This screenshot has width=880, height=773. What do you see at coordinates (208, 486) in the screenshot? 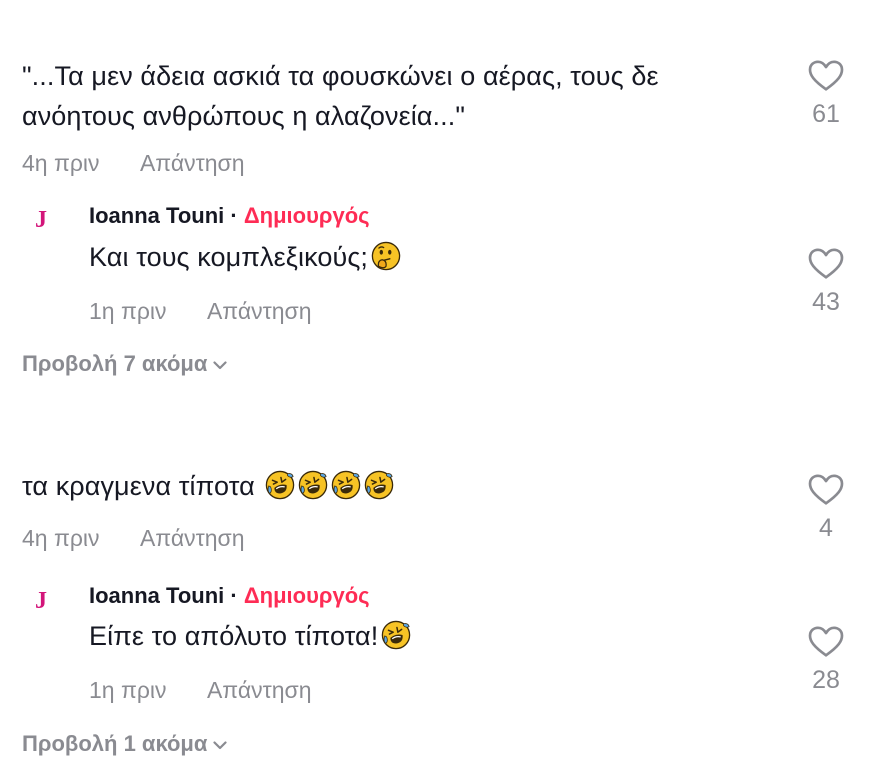
I see `comment-text: τα κραγμενα τίποτα` at bounding box center [208, 486].